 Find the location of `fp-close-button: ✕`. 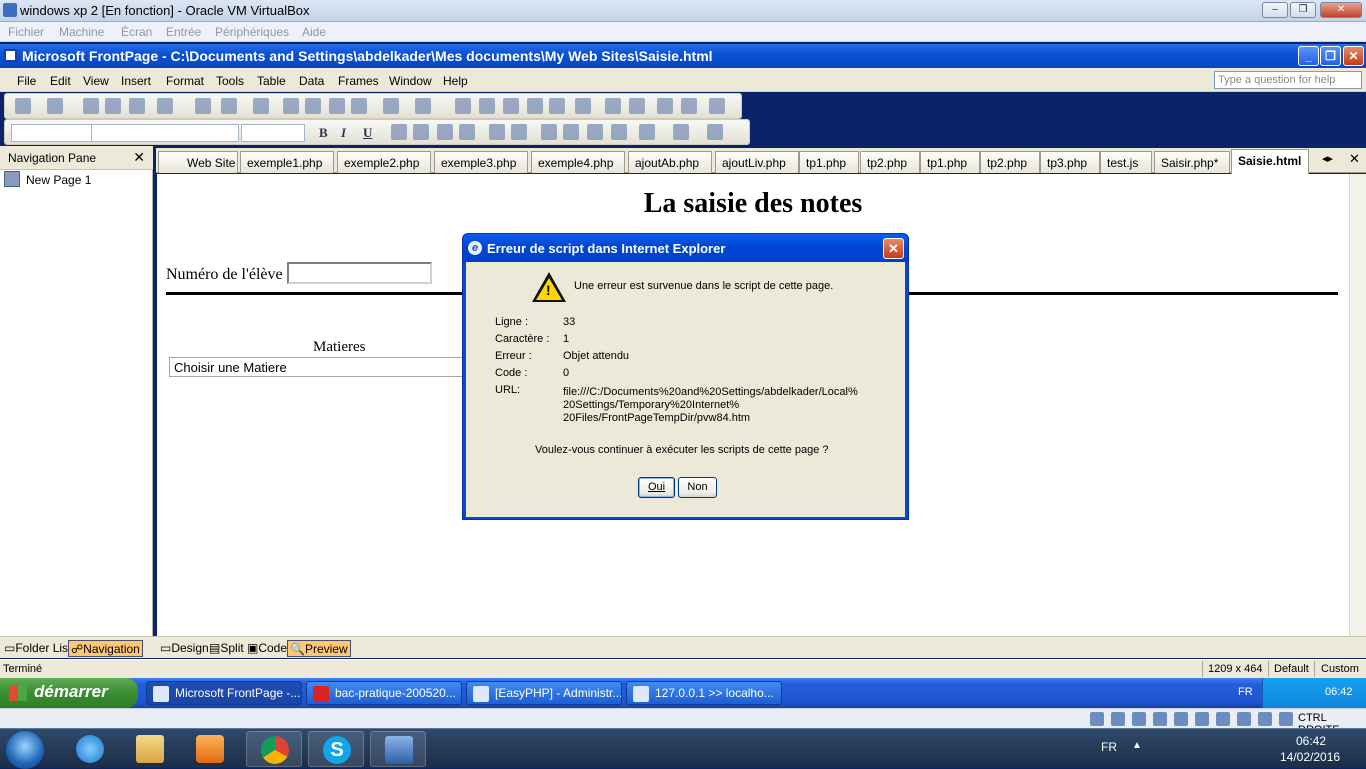

fp-close-button: ✕ is located at coordinates (1353, 56).